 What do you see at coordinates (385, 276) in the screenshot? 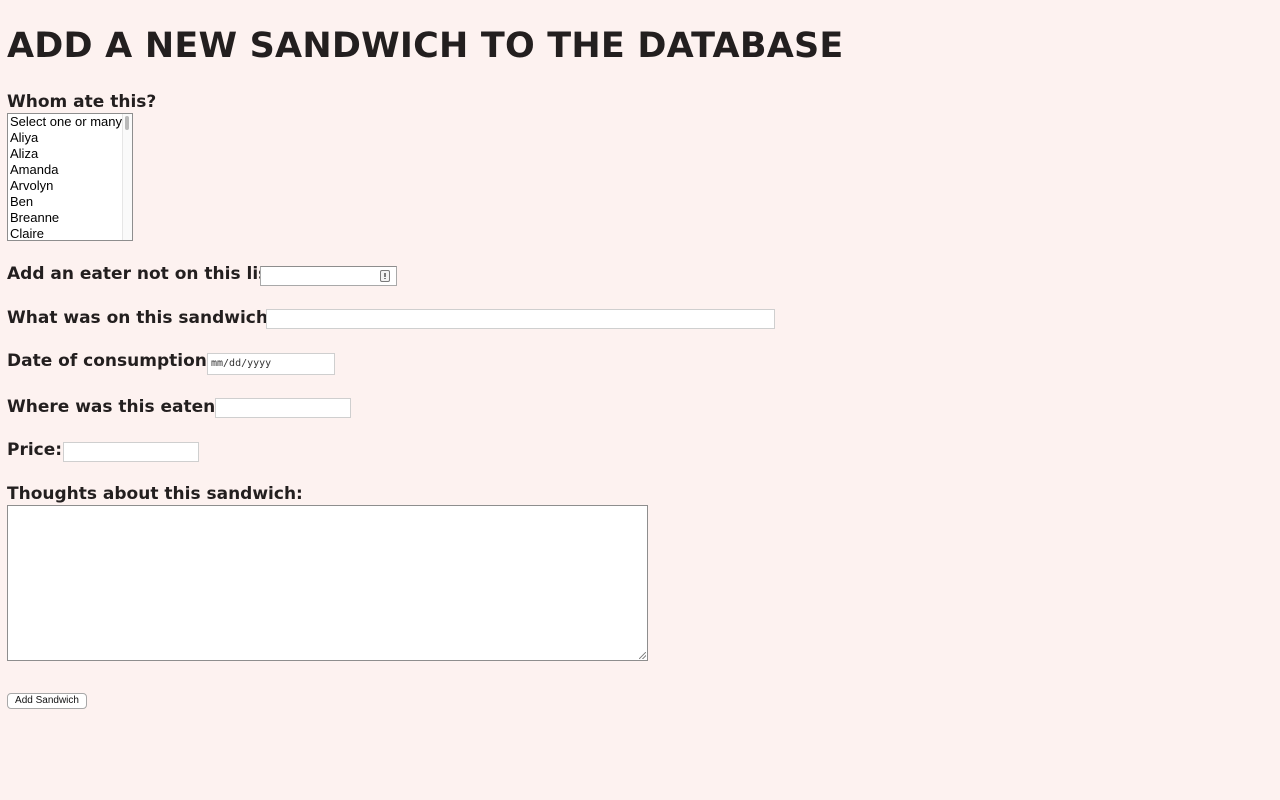
I see `contact-card-icon` at bounding box center [385, 276].